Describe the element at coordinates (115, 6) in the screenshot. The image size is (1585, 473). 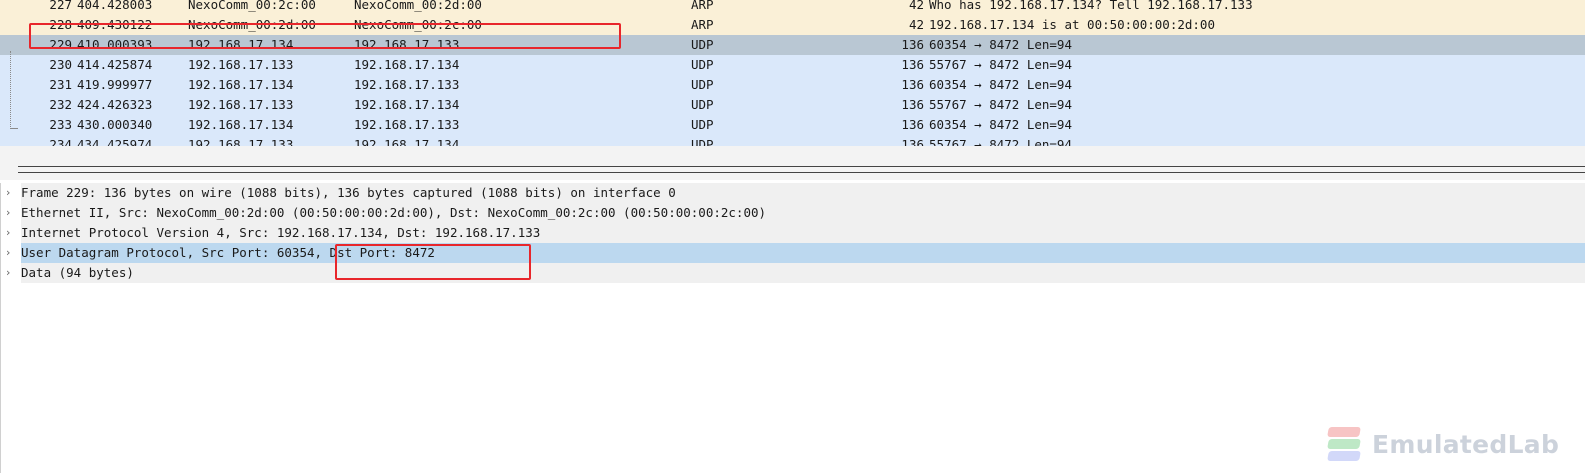
I see `packet-time-cell: 404.428003` at that location.